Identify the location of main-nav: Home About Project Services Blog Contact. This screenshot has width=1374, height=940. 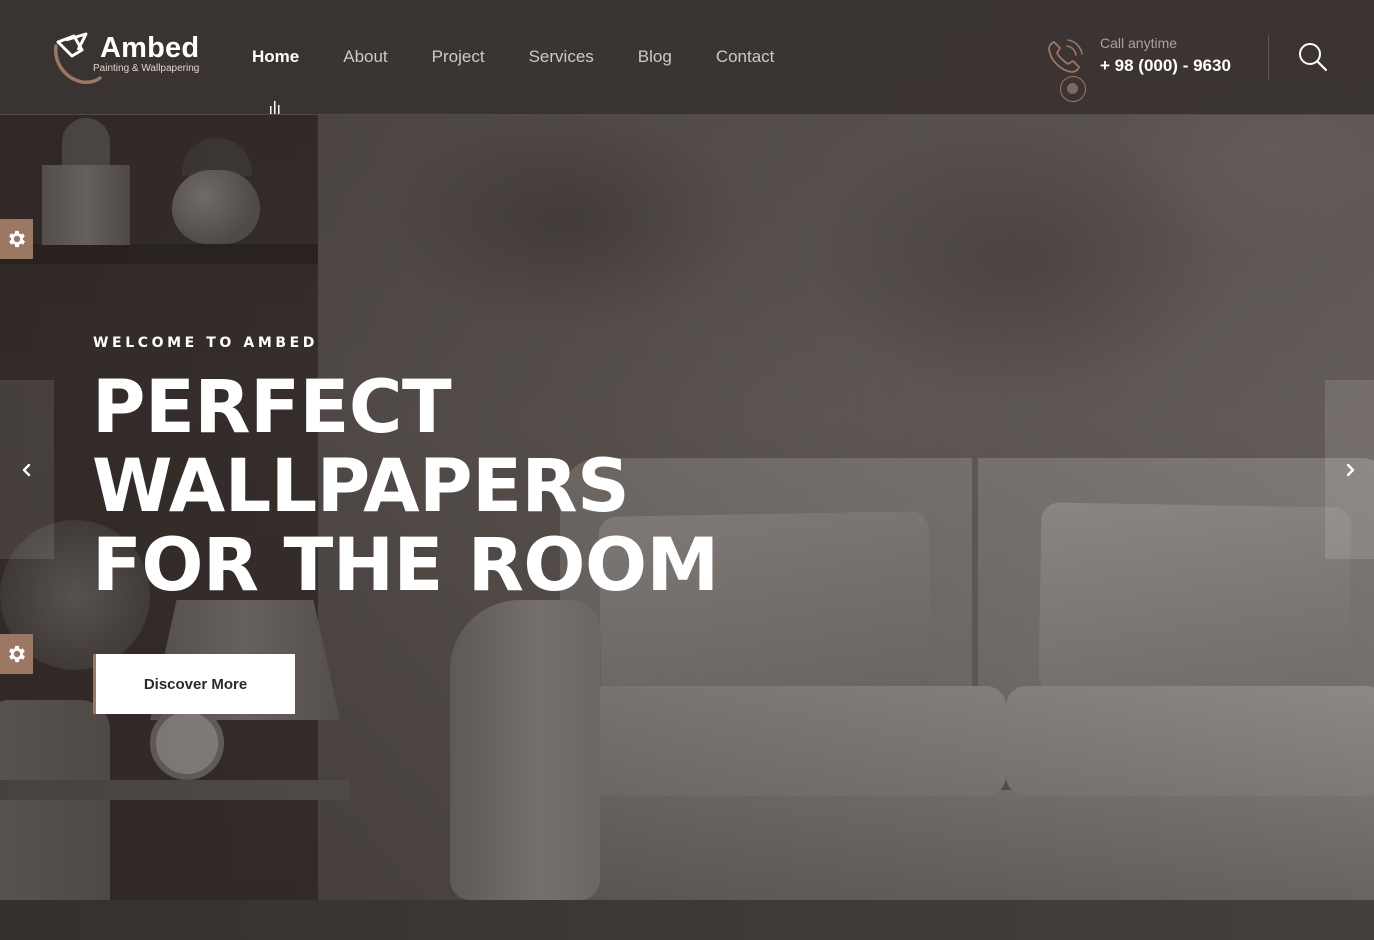
(535, 57).